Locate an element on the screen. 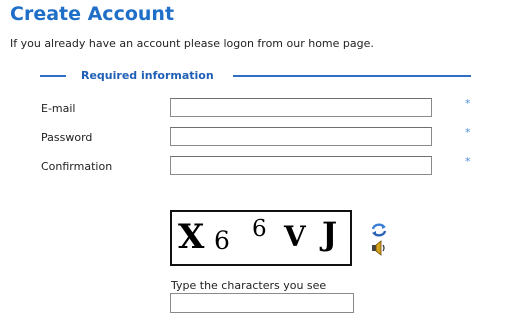  captcha-char: V is located at coordinates (295, 236).